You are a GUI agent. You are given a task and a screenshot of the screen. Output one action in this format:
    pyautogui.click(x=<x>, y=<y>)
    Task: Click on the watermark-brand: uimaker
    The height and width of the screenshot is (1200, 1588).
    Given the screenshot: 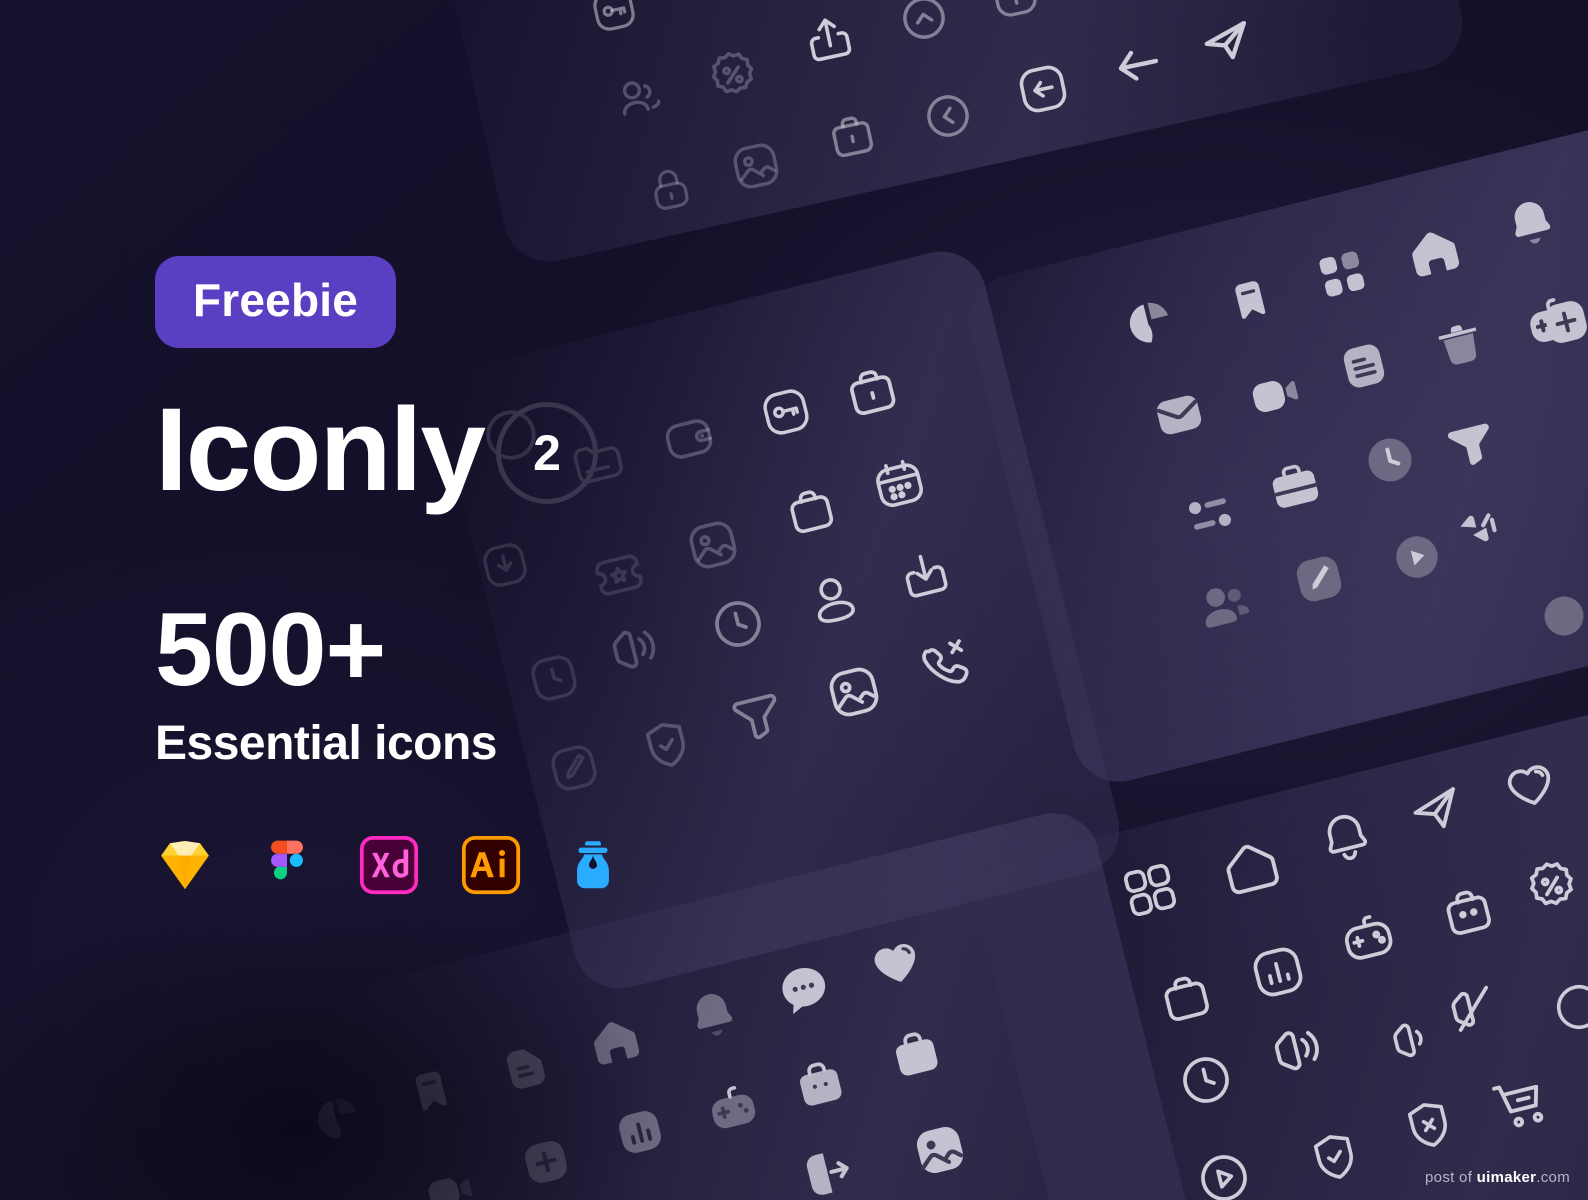 What is the action you would take?
    pyautogui.click(x=1506, y=1177)
    